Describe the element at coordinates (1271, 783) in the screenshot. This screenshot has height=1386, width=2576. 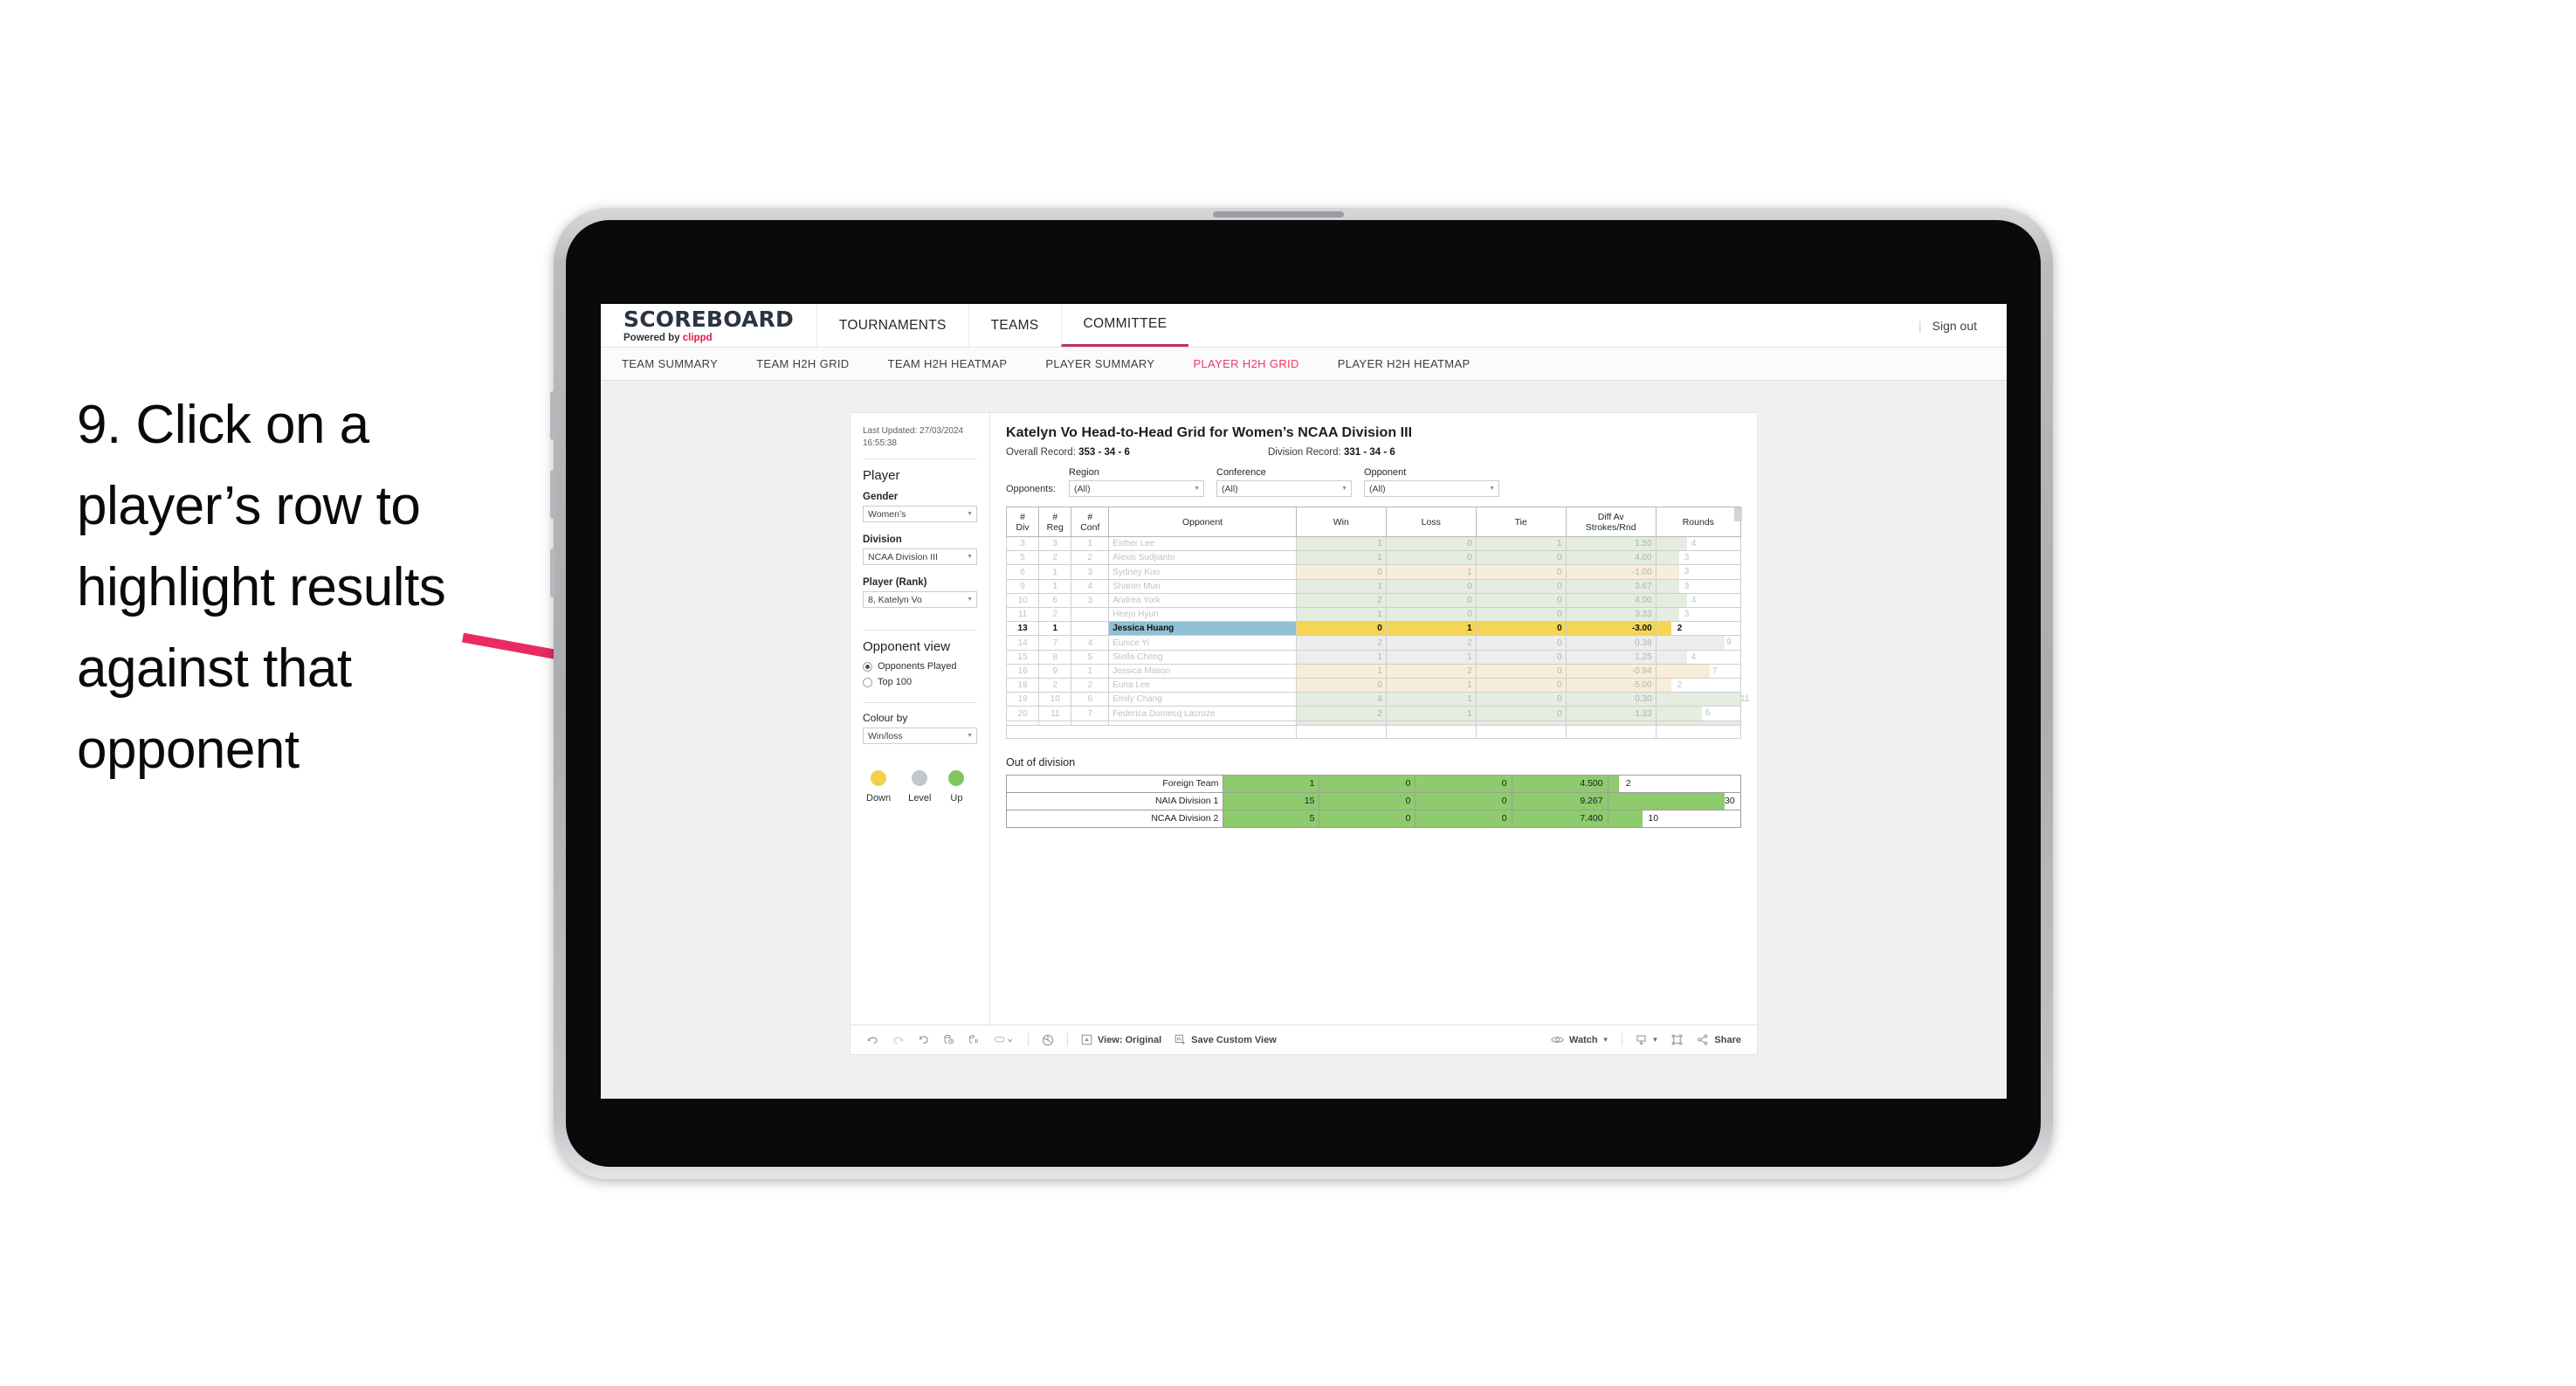
I see `ood-cell-win: 1` at that location.